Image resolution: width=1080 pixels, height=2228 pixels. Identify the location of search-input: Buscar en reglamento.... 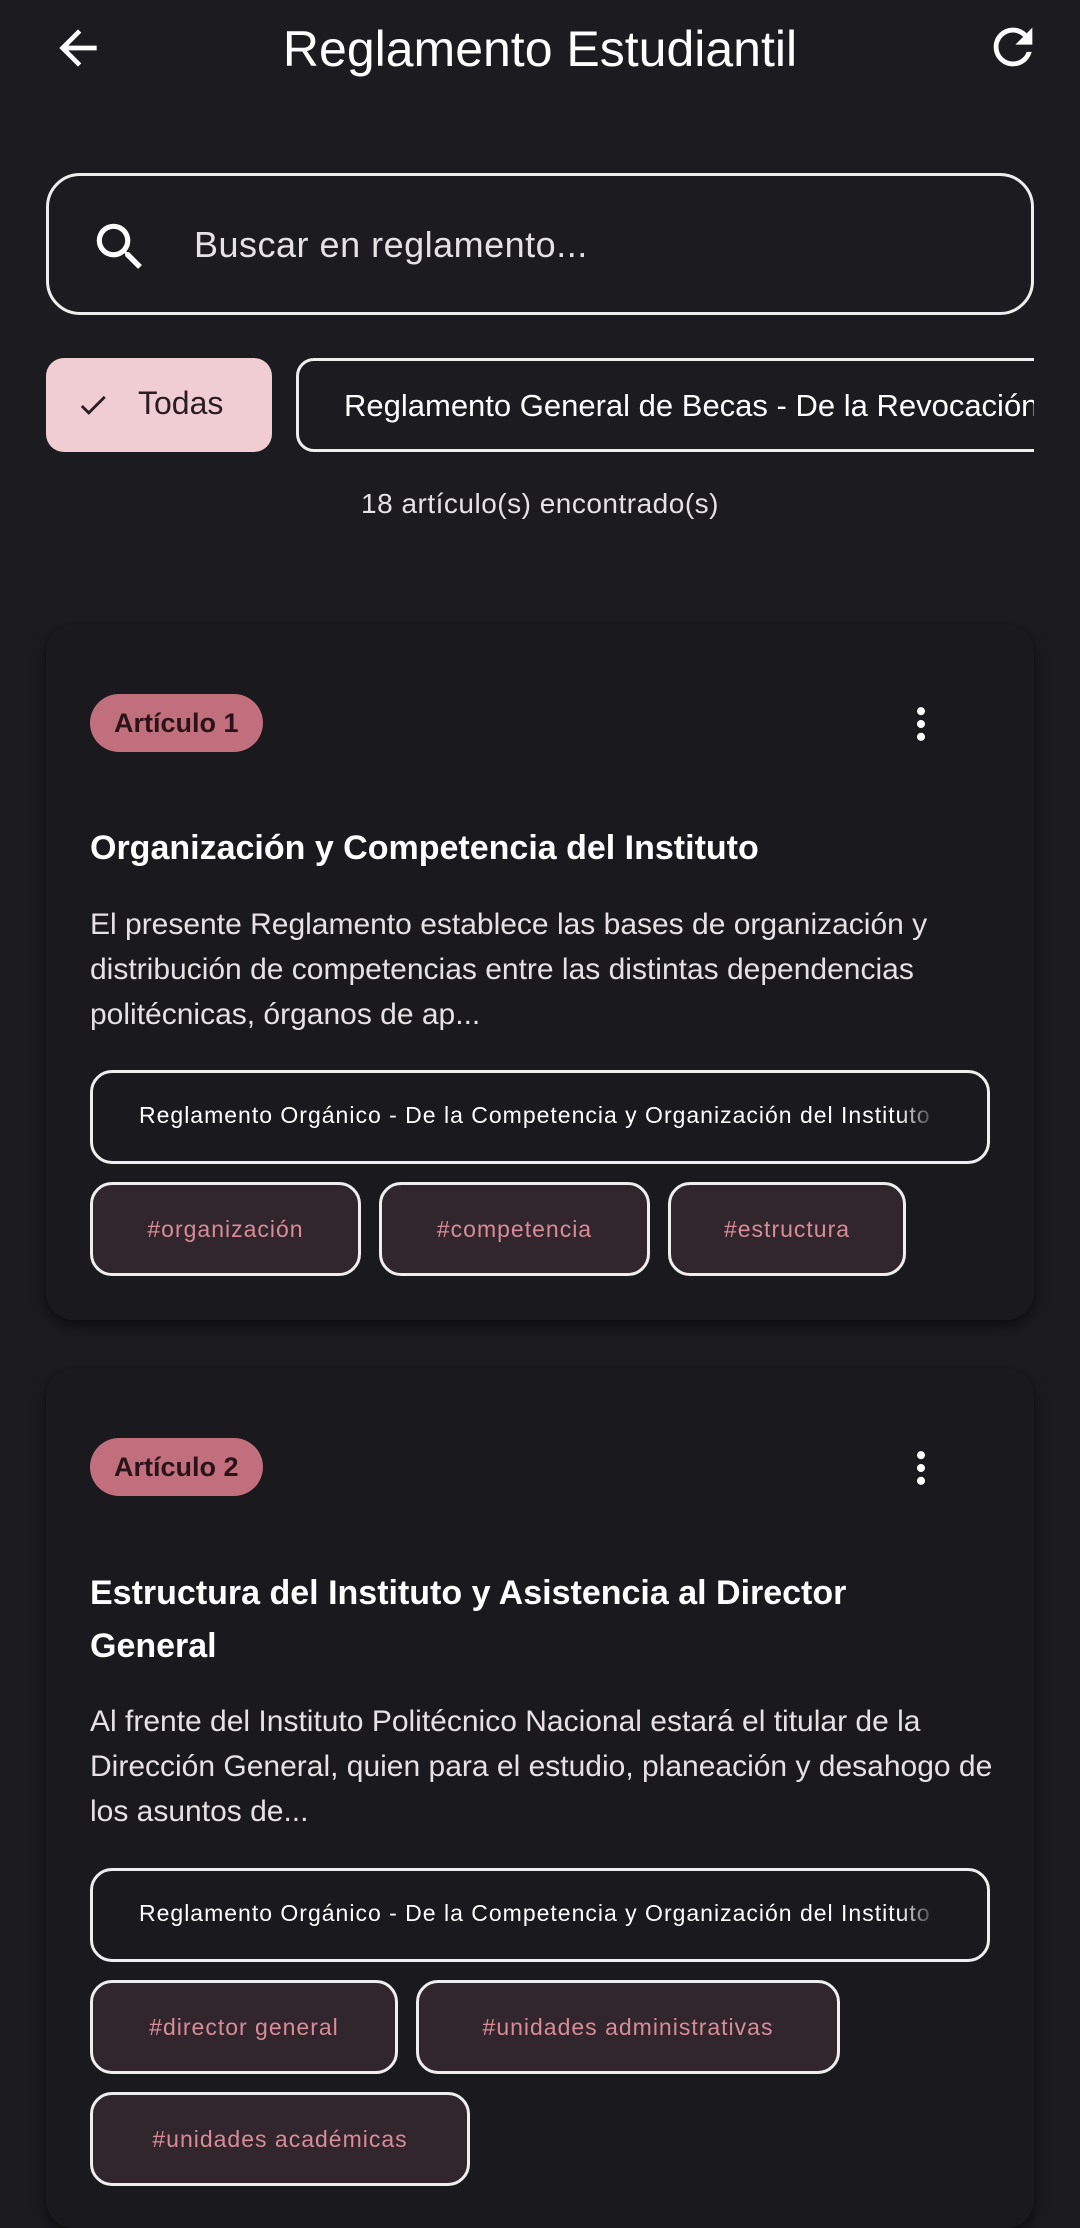
(540, 244).